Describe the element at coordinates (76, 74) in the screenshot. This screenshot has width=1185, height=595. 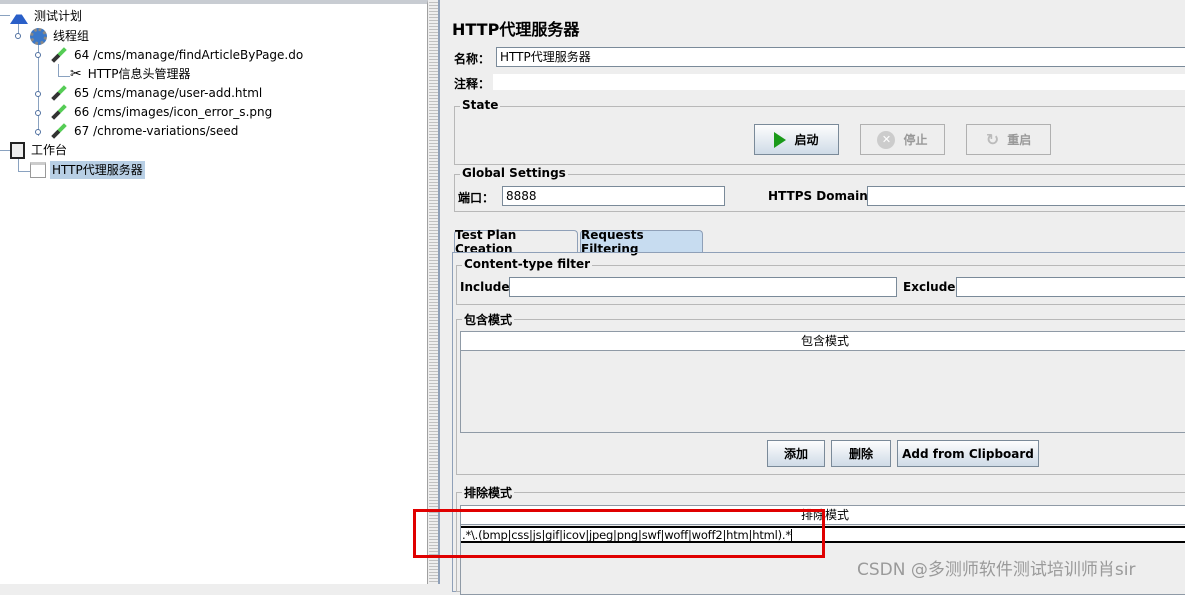
I see `header-manager-tools-icon: ✂` at that location.